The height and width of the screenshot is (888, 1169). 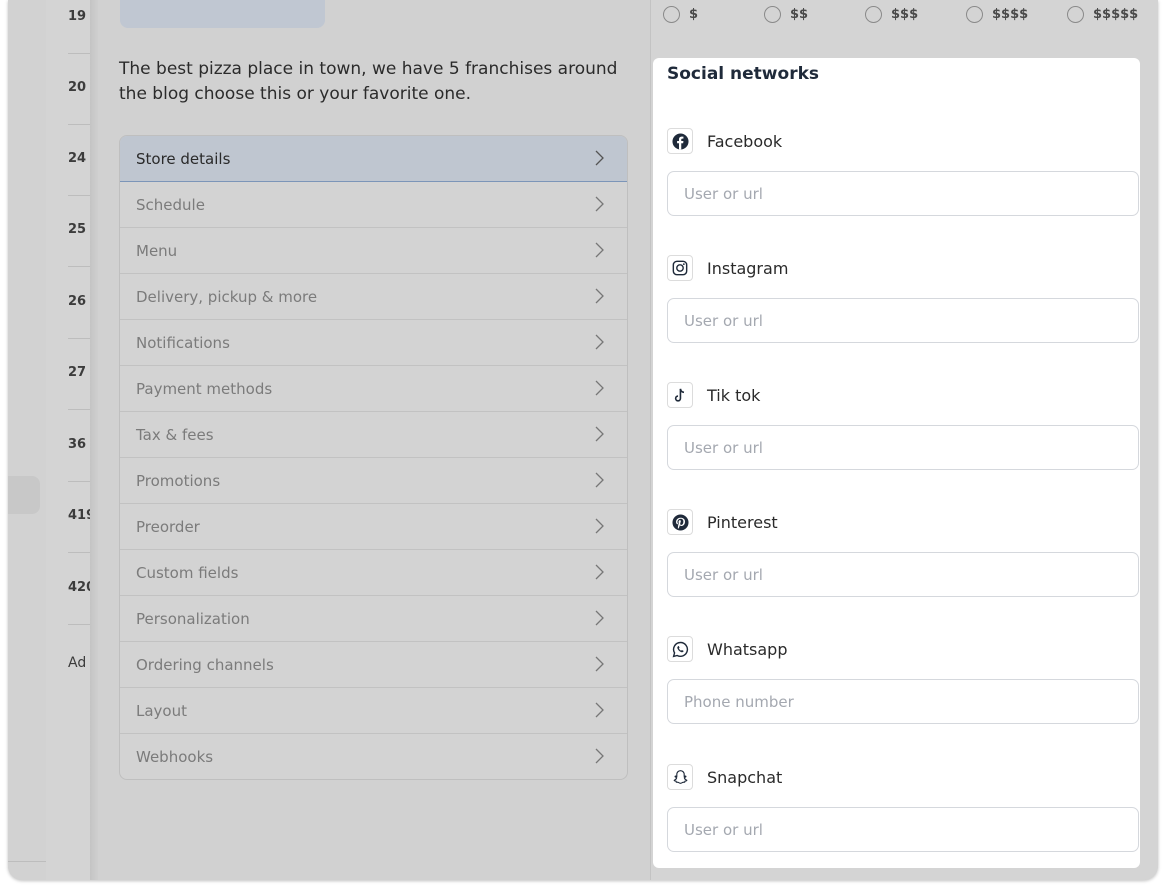 I want to click on list-item-number: 20, so click(x=79, y=87).